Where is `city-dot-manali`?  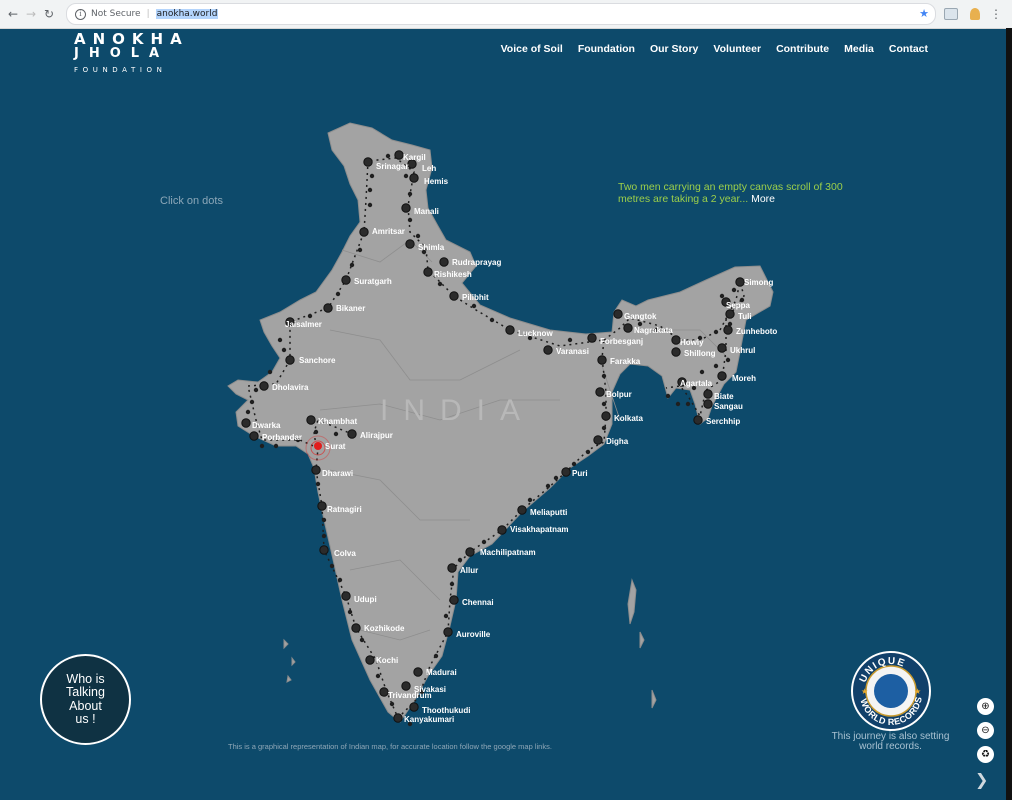
city-dot-manali is located at coordinates (406, 208).